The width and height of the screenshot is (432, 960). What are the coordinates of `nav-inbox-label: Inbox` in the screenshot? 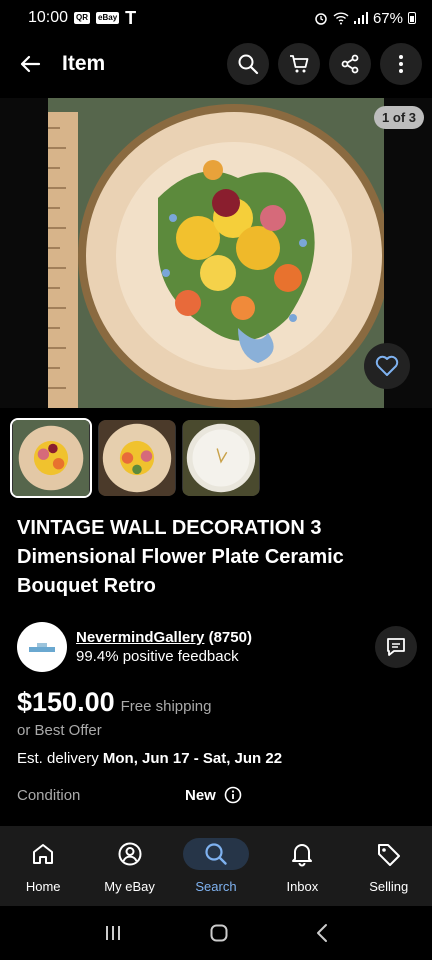 It's located at (302, 886).